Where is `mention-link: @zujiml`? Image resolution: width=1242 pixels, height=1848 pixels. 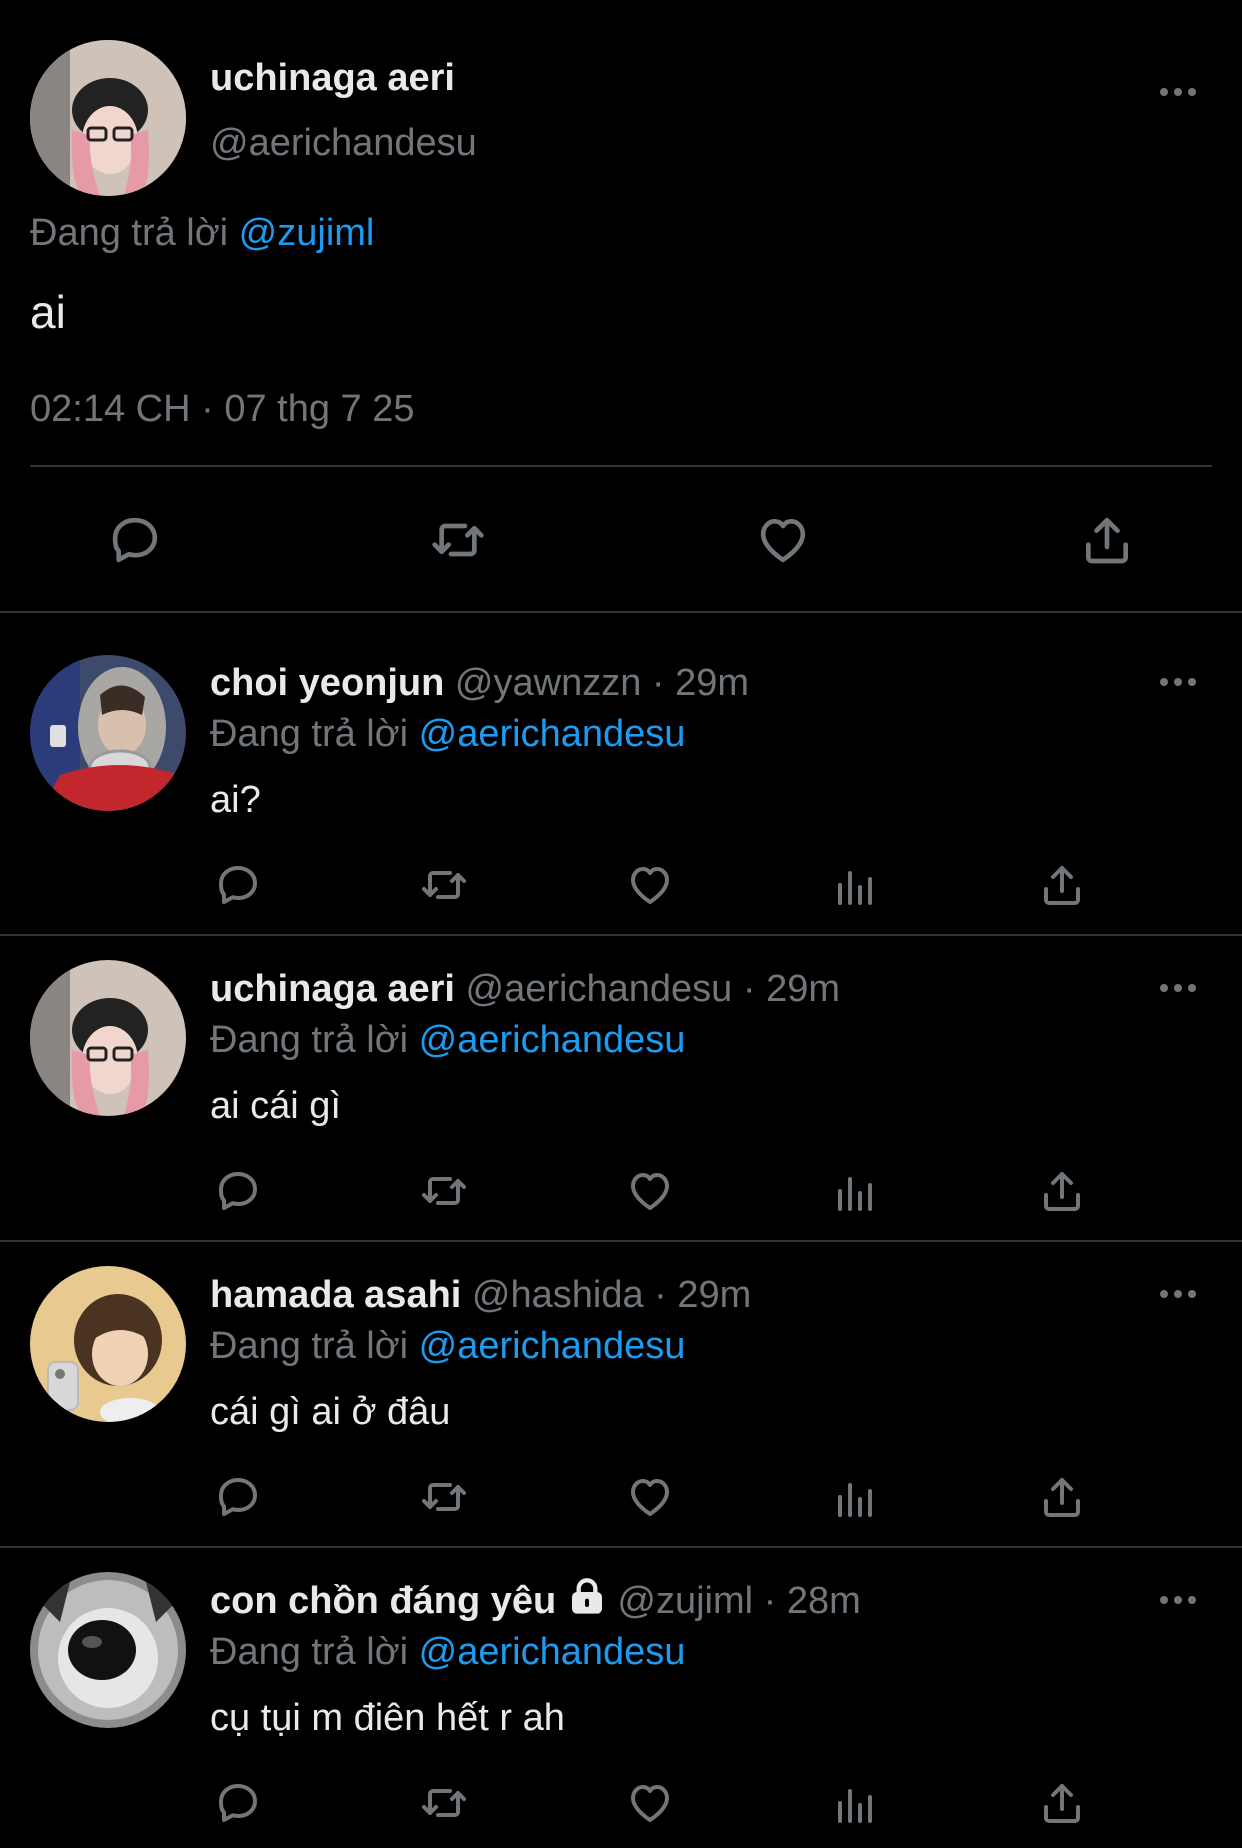
mention-link: @zujiml is located at coordinates (307, 233).